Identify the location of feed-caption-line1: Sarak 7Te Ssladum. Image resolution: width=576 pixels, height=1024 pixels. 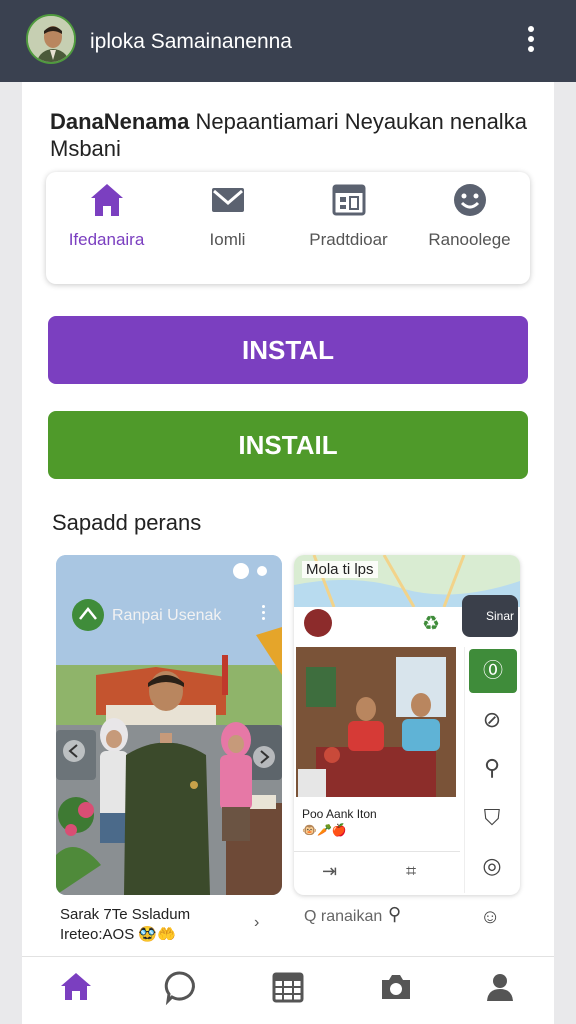
(125, 914).